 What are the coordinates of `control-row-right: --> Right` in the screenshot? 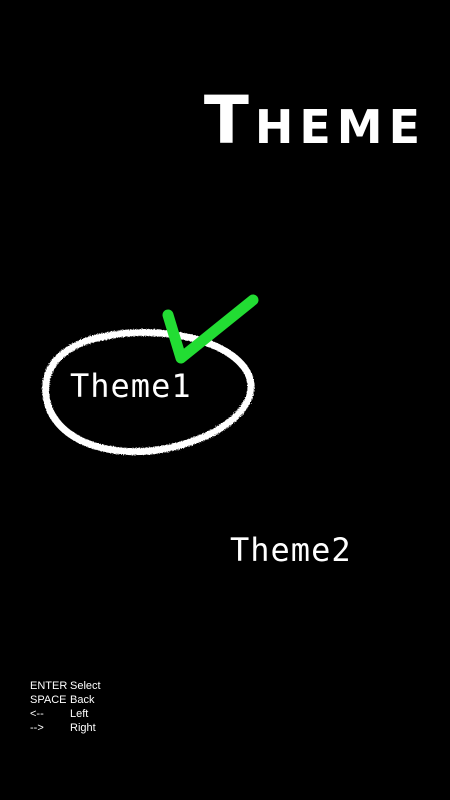 It's located at (65, 728).